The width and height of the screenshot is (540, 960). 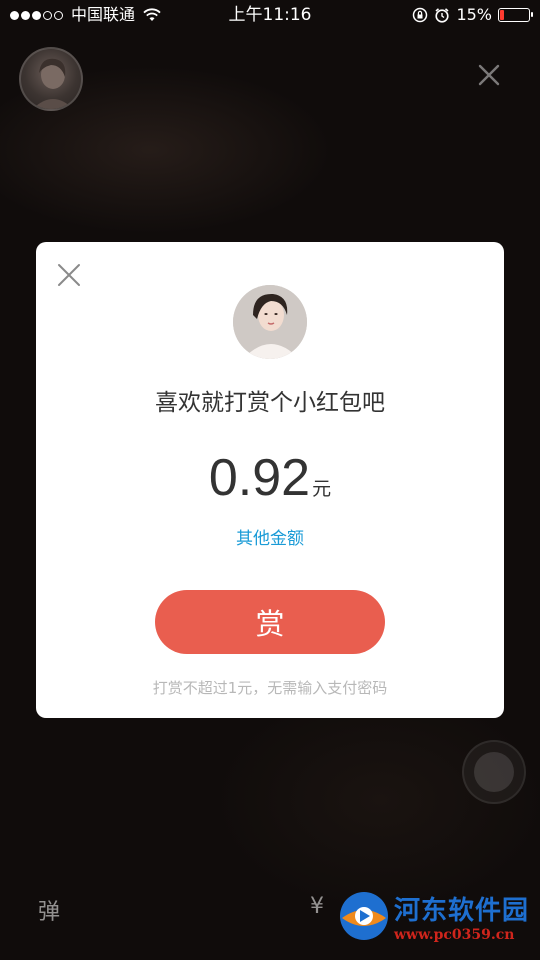 I want to click on reward-hint: 打赏不超过1元，无需输入支付密码, so click(x=270, y=688).